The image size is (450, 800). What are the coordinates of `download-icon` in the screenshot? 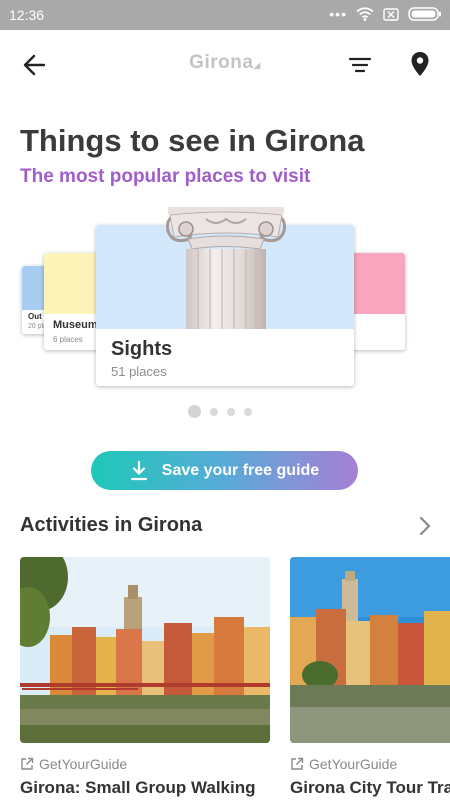 It's located at (138, 470).